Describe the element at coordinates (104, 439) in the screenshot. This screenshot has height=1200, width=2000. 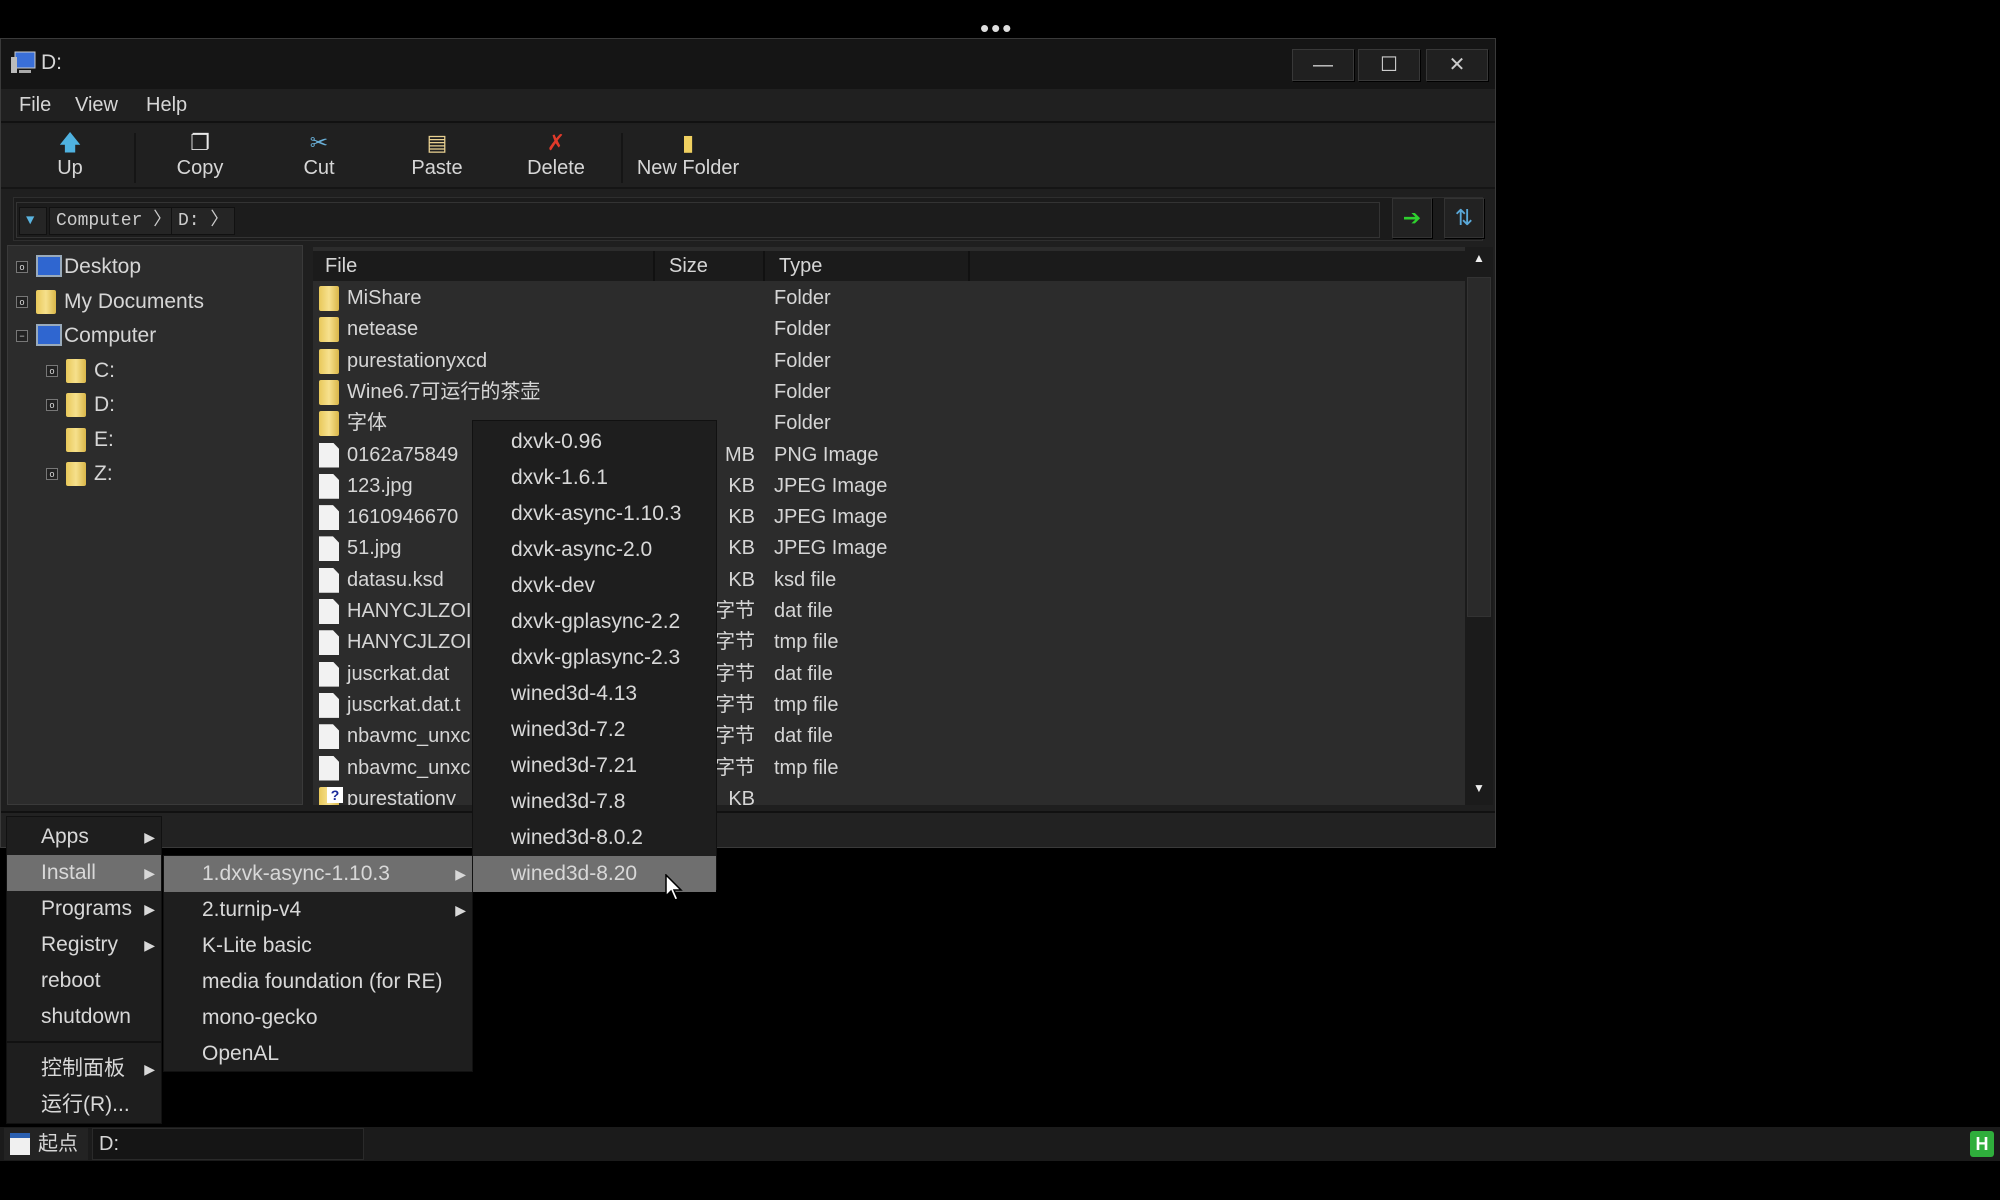
I see `tree-item-label: E:` at that location.